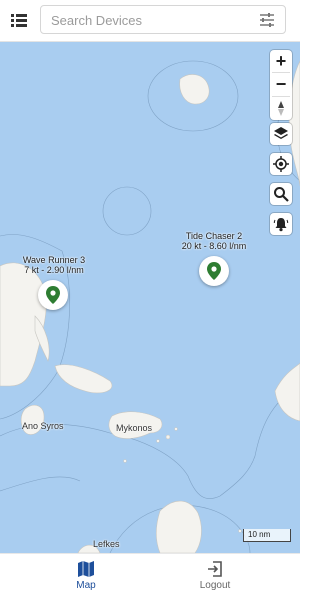 The image size is (320, 595). I want to click on list-menu-button, so click(19, 20).